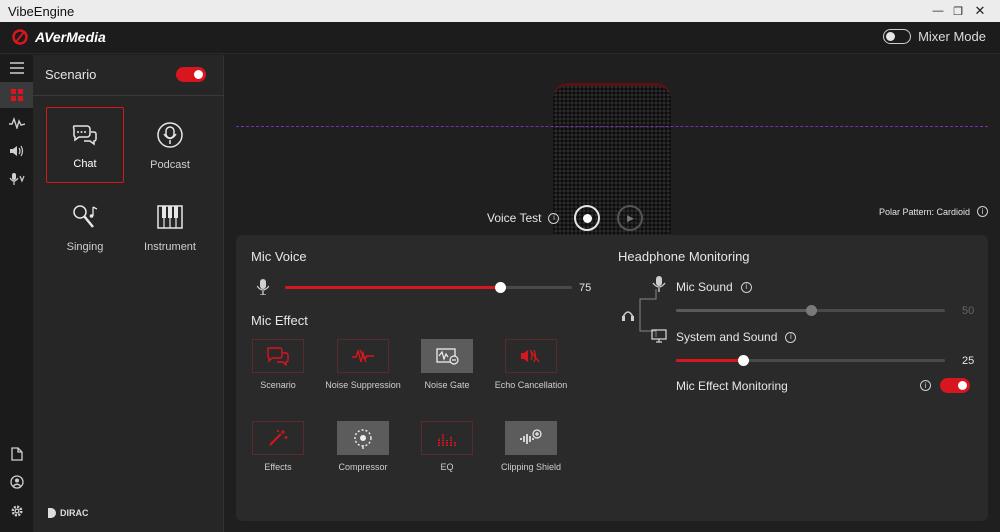 The width and height of the screenshot is (1000, 532). What do you see at coordinates (263, 287) in the screenshot?
I see `mic-icon` at bounding box center [263, 287].